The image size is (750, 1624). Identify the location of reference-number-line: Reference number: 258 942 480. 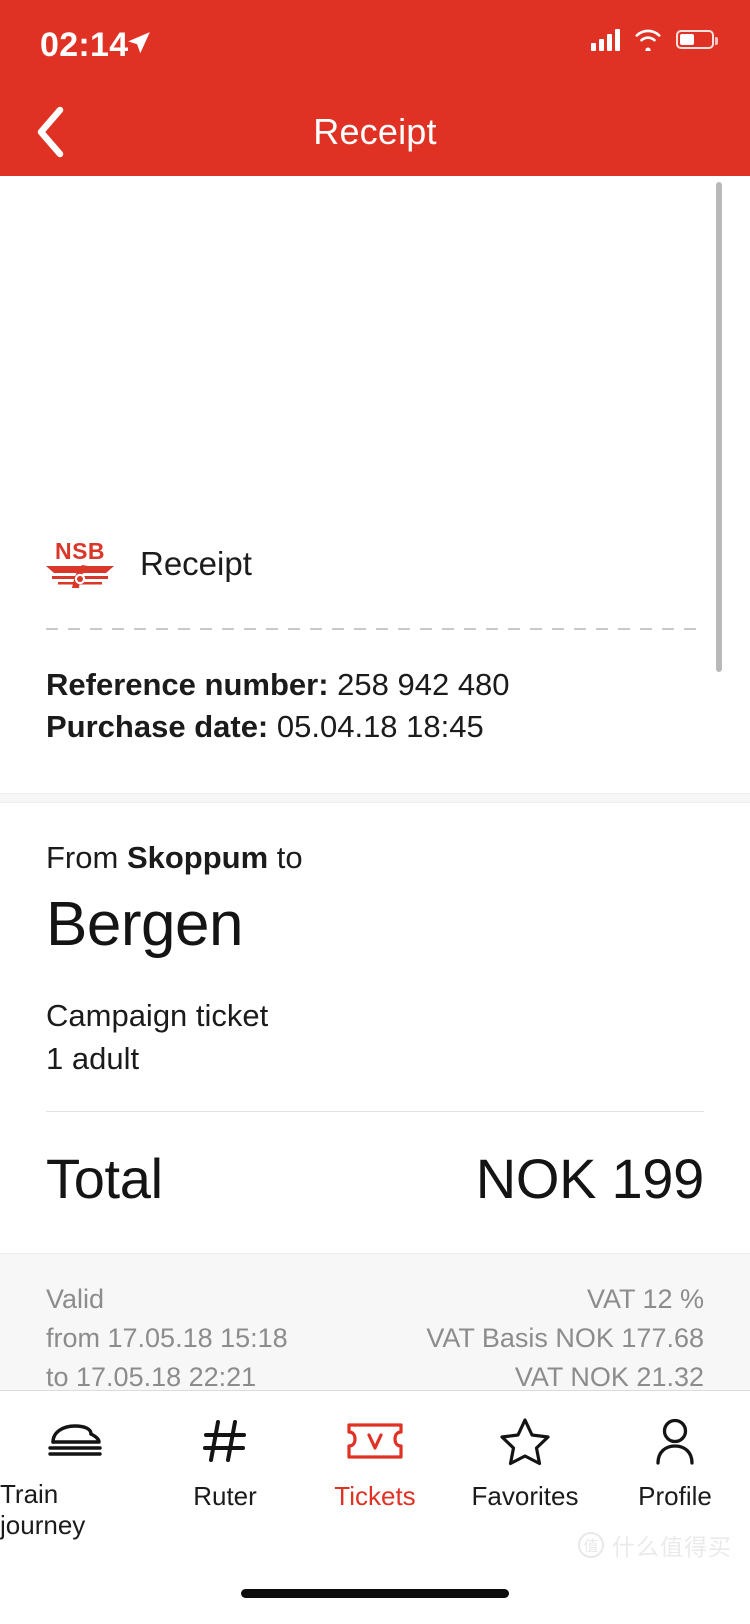
(375, 685).